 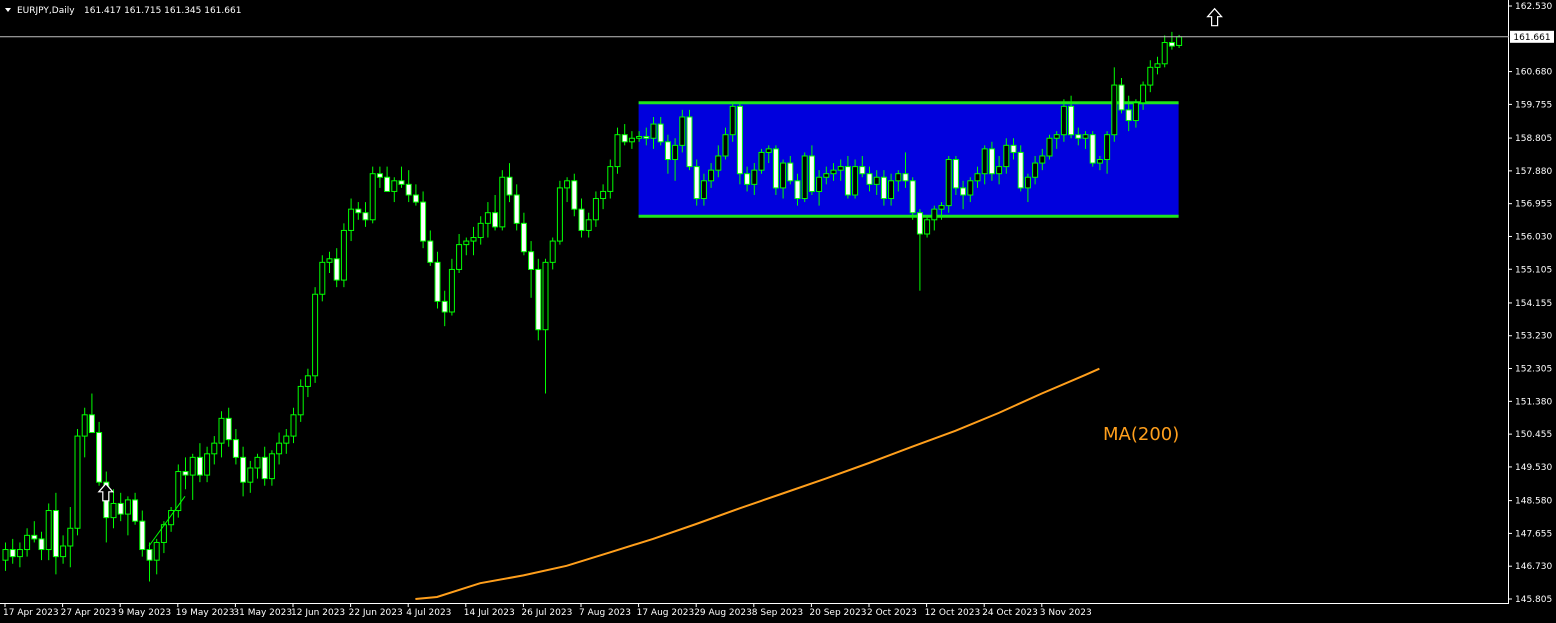 I want to click on x-tick-label: 12 Jun 2023, so click(x=318, y=613).